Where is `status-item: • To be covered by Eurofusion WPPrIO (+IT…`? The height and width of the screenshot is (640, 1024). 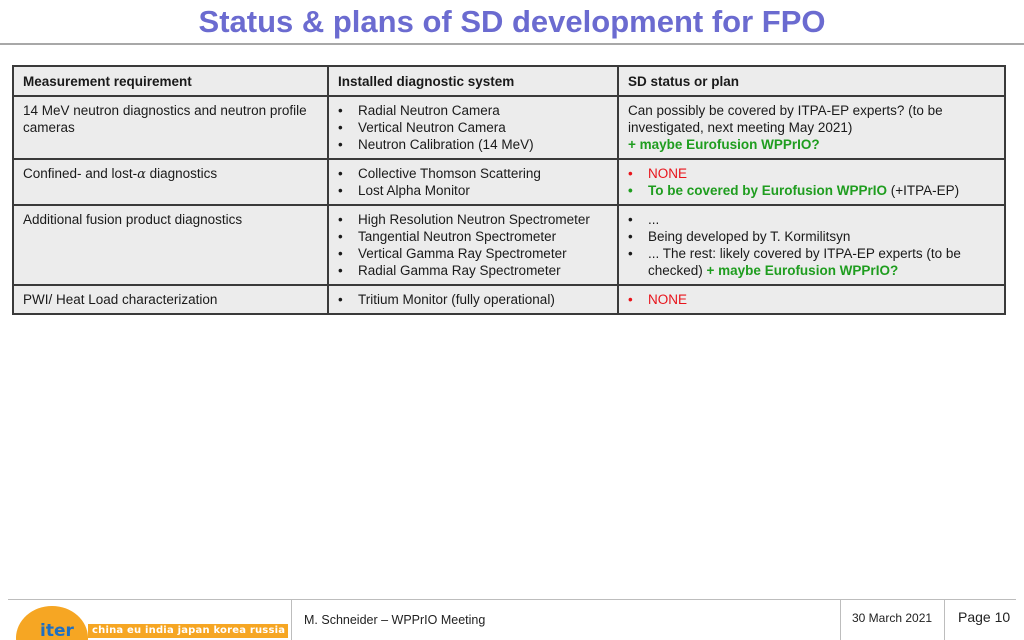
status-item: • To be covered by Eurofusion WPPrIO (+IT… is located at coordinates (794, 190).